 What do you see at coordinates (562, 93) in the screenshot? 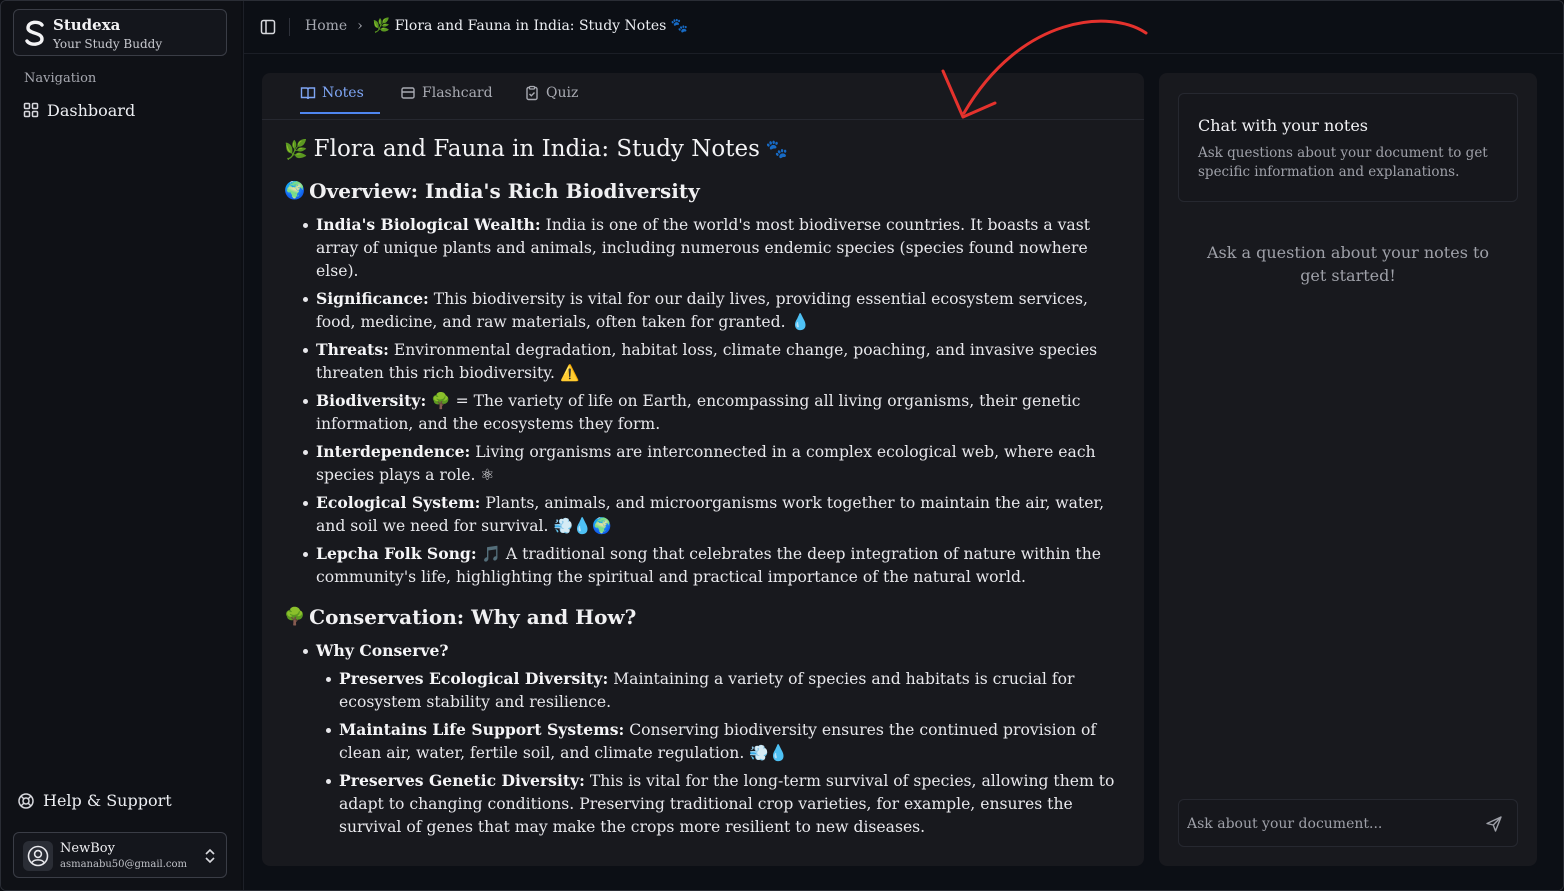
I see `tab-label: Quiz` at bounding box center [562, 93].